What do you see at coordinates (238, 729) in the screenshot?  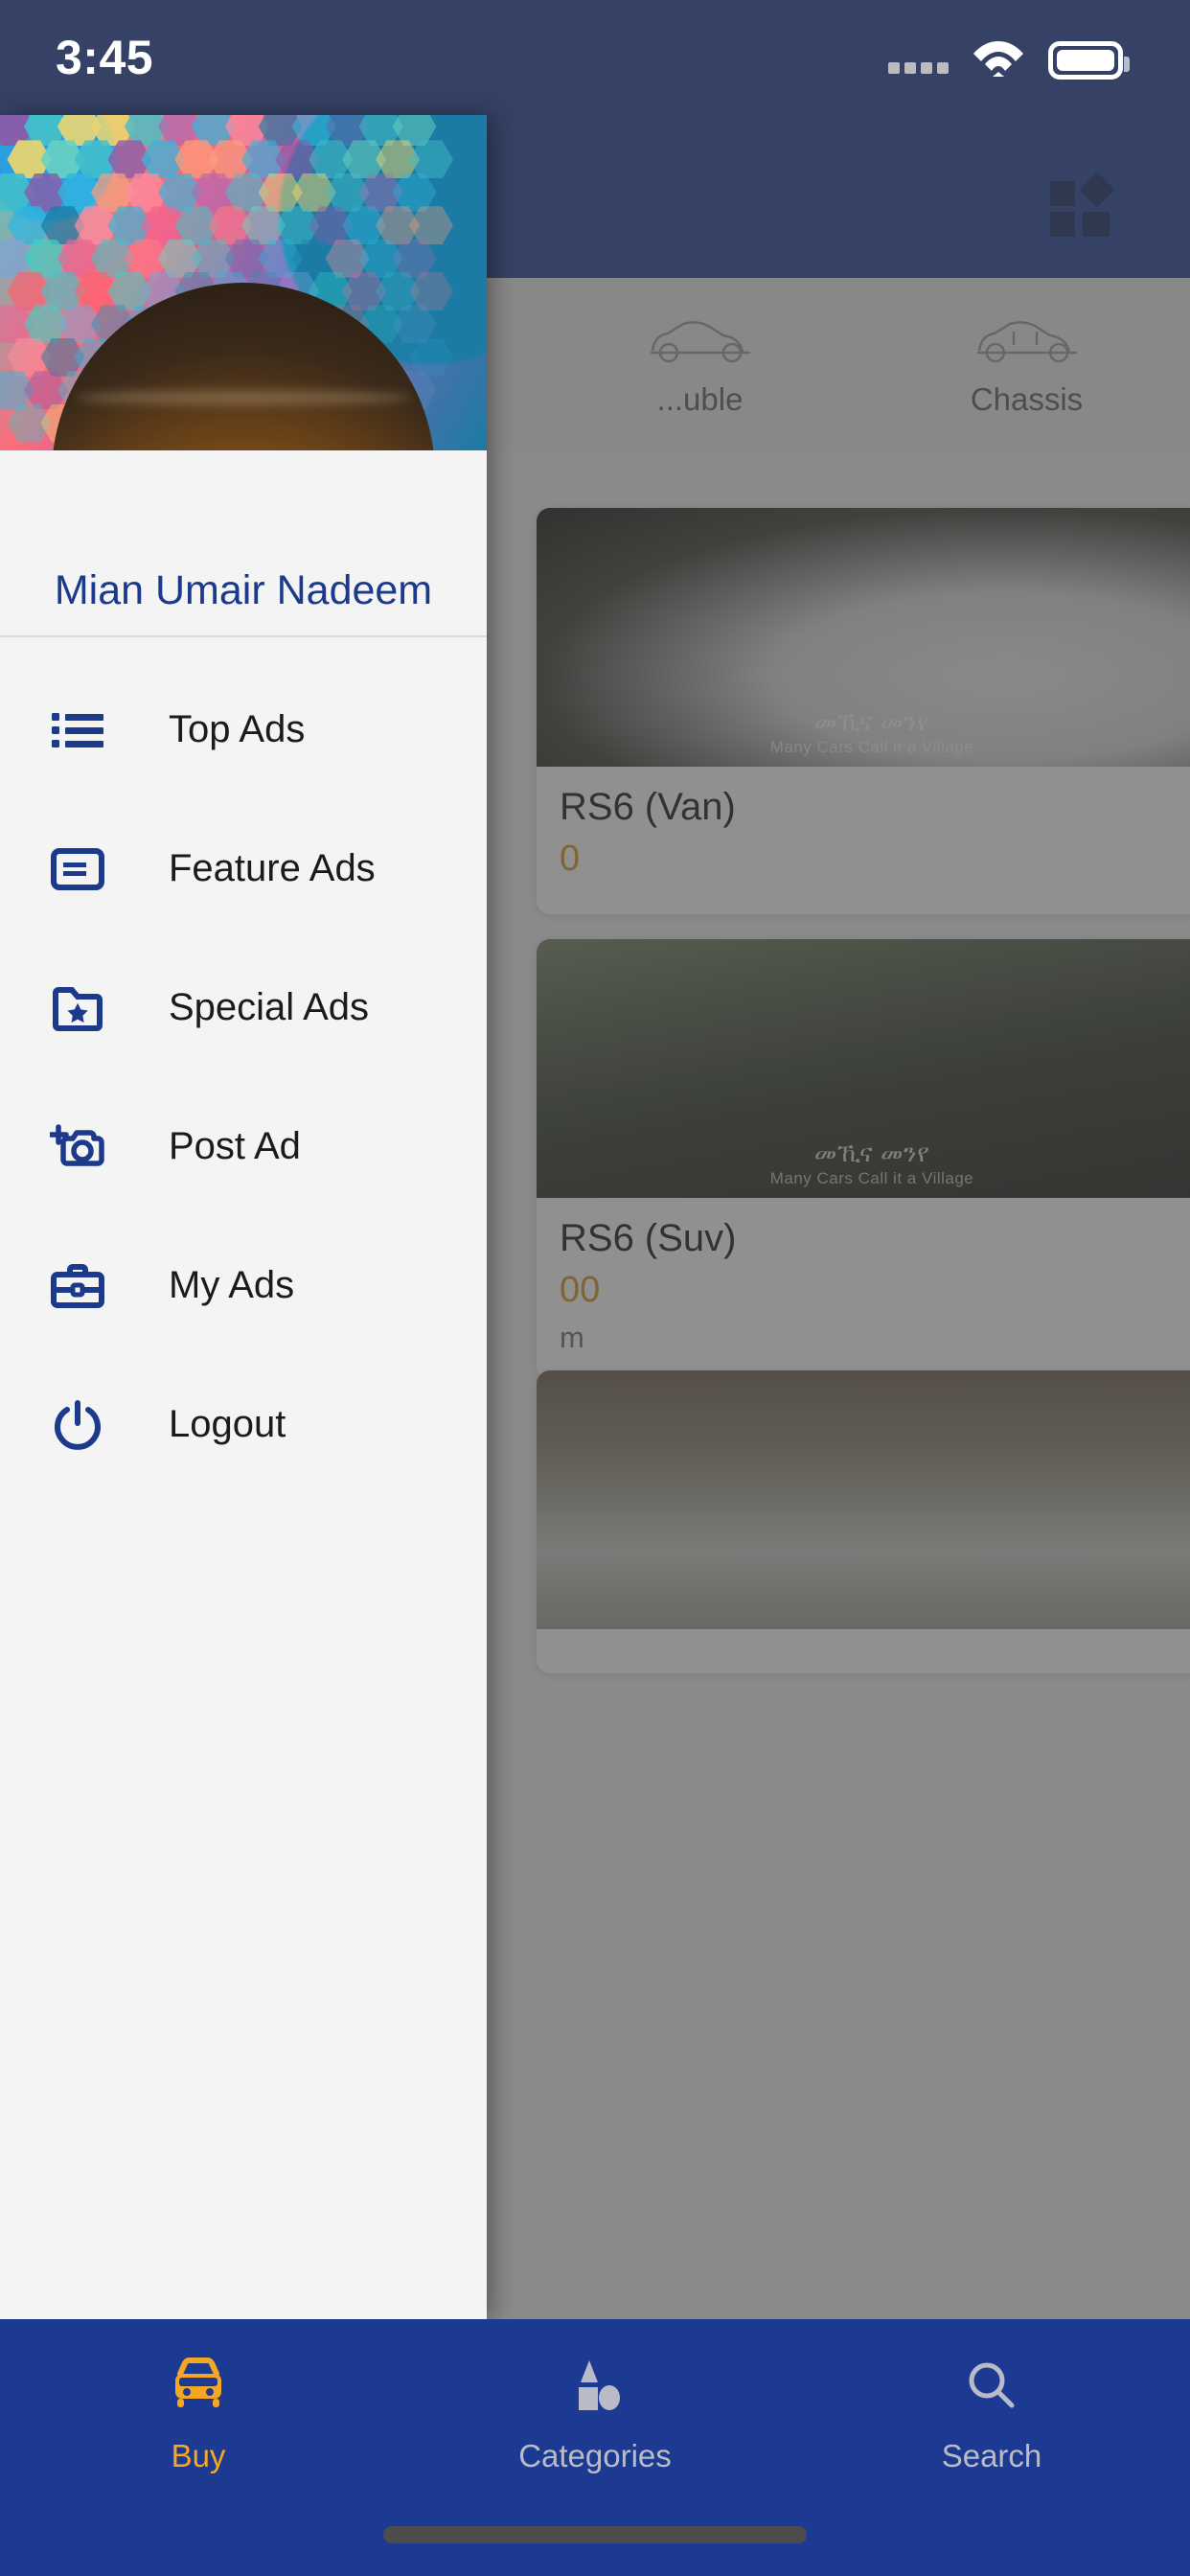 I see `drawer-item-label: Top Ads` at bounding box center [238, 729].